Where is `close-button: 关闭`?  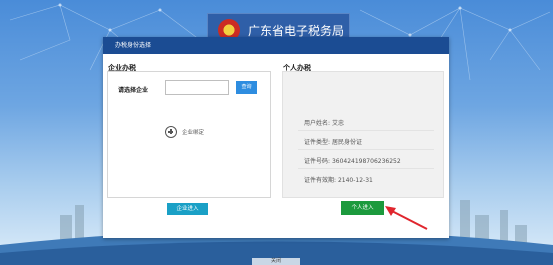
close-button: 关闭 is located at coordinates (276, 261).